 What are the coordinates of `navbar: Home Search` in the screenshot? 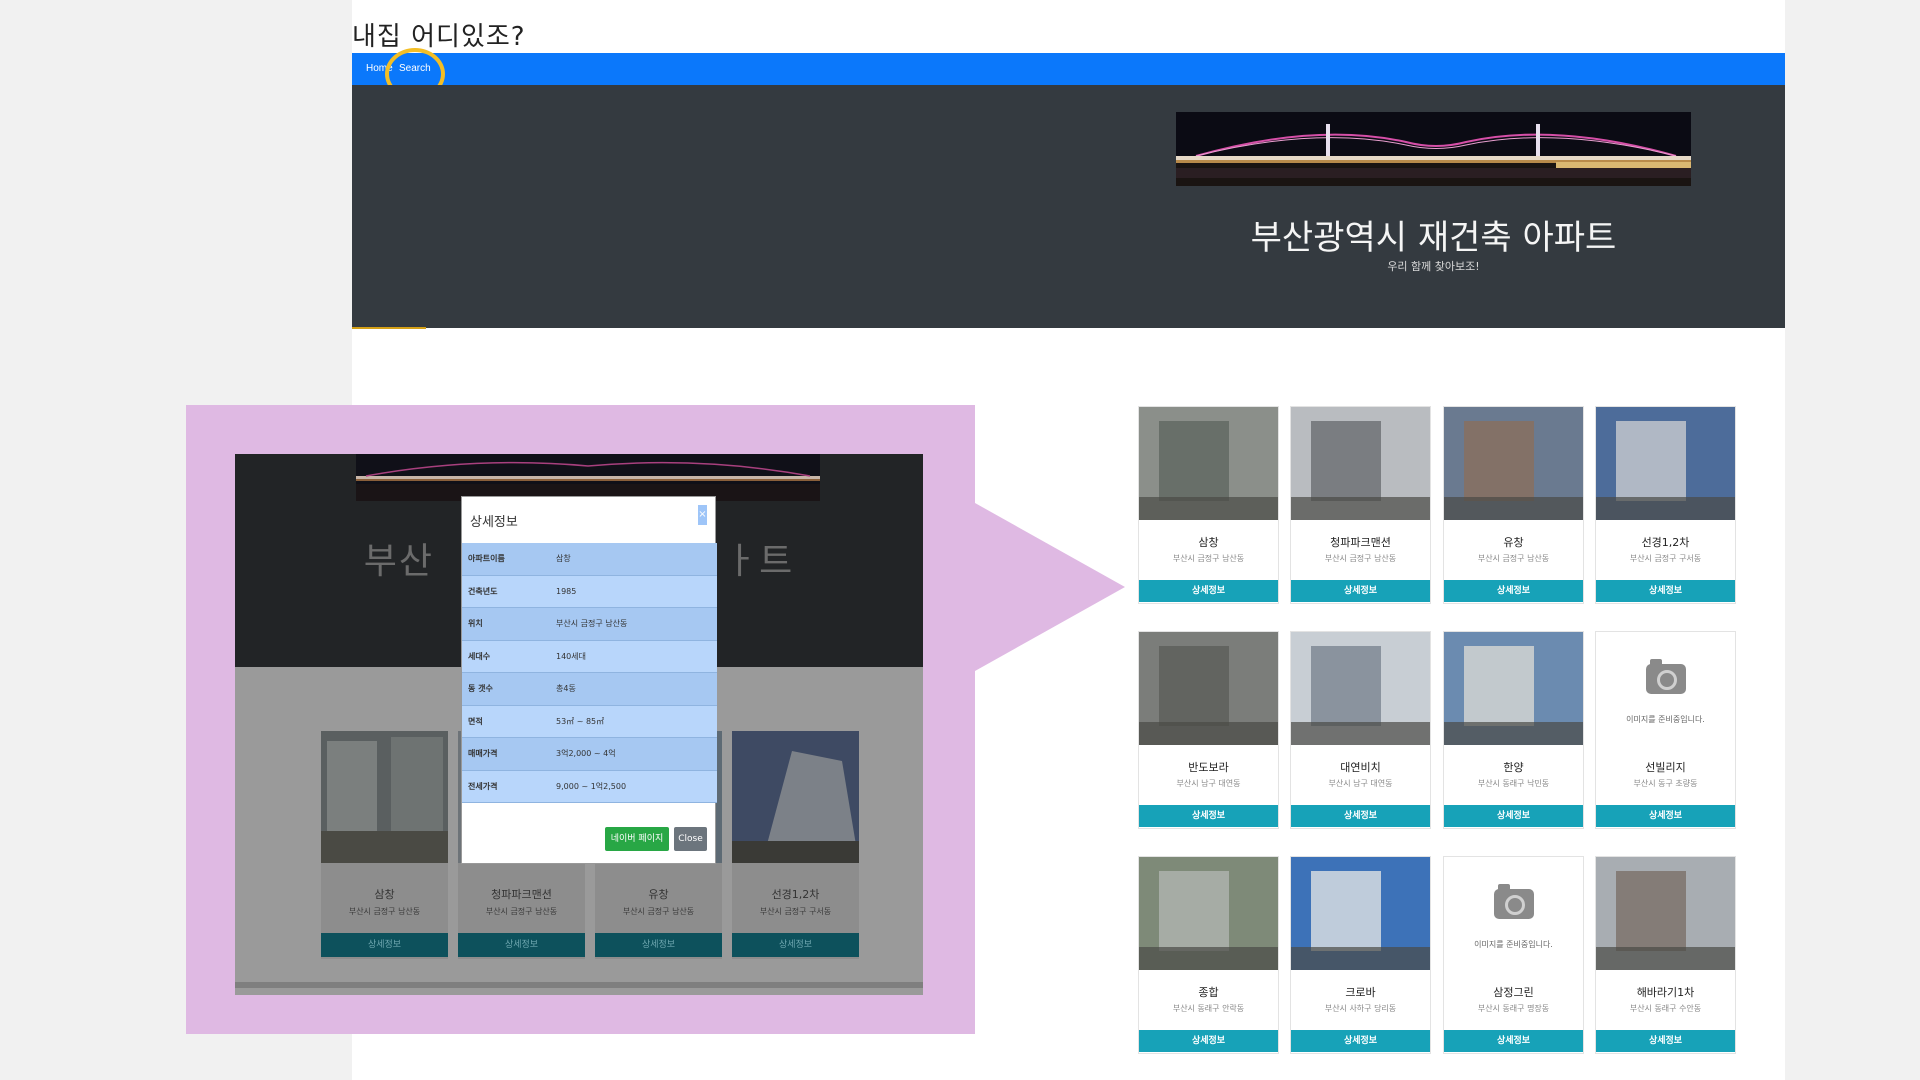 It's located at (1068, 69).